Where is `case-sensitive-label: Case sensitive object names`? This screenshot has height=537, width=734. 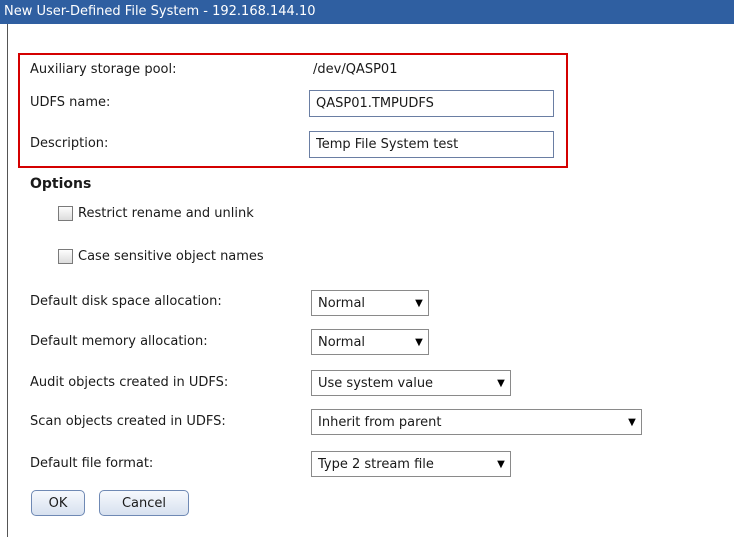
case-sensitive-label: Case sensitive object names is located at coordinates (171, 256).